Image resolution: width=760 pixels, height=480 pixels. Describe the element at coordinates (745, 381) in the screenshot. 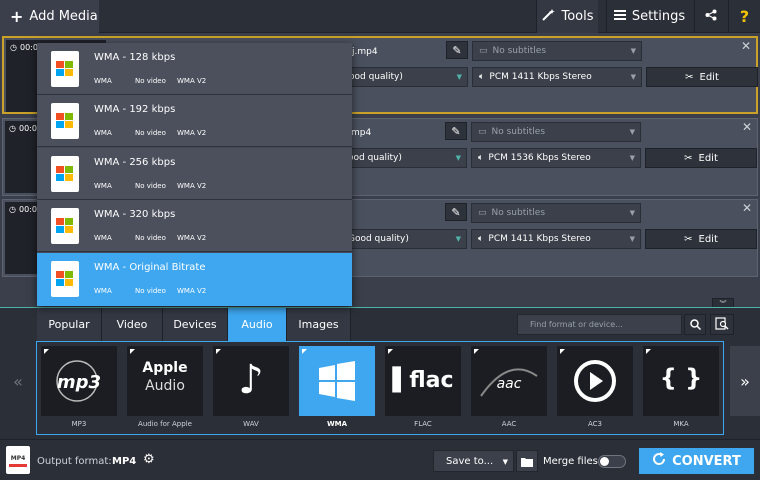

I see `scroll-right-icon: »` at that location.